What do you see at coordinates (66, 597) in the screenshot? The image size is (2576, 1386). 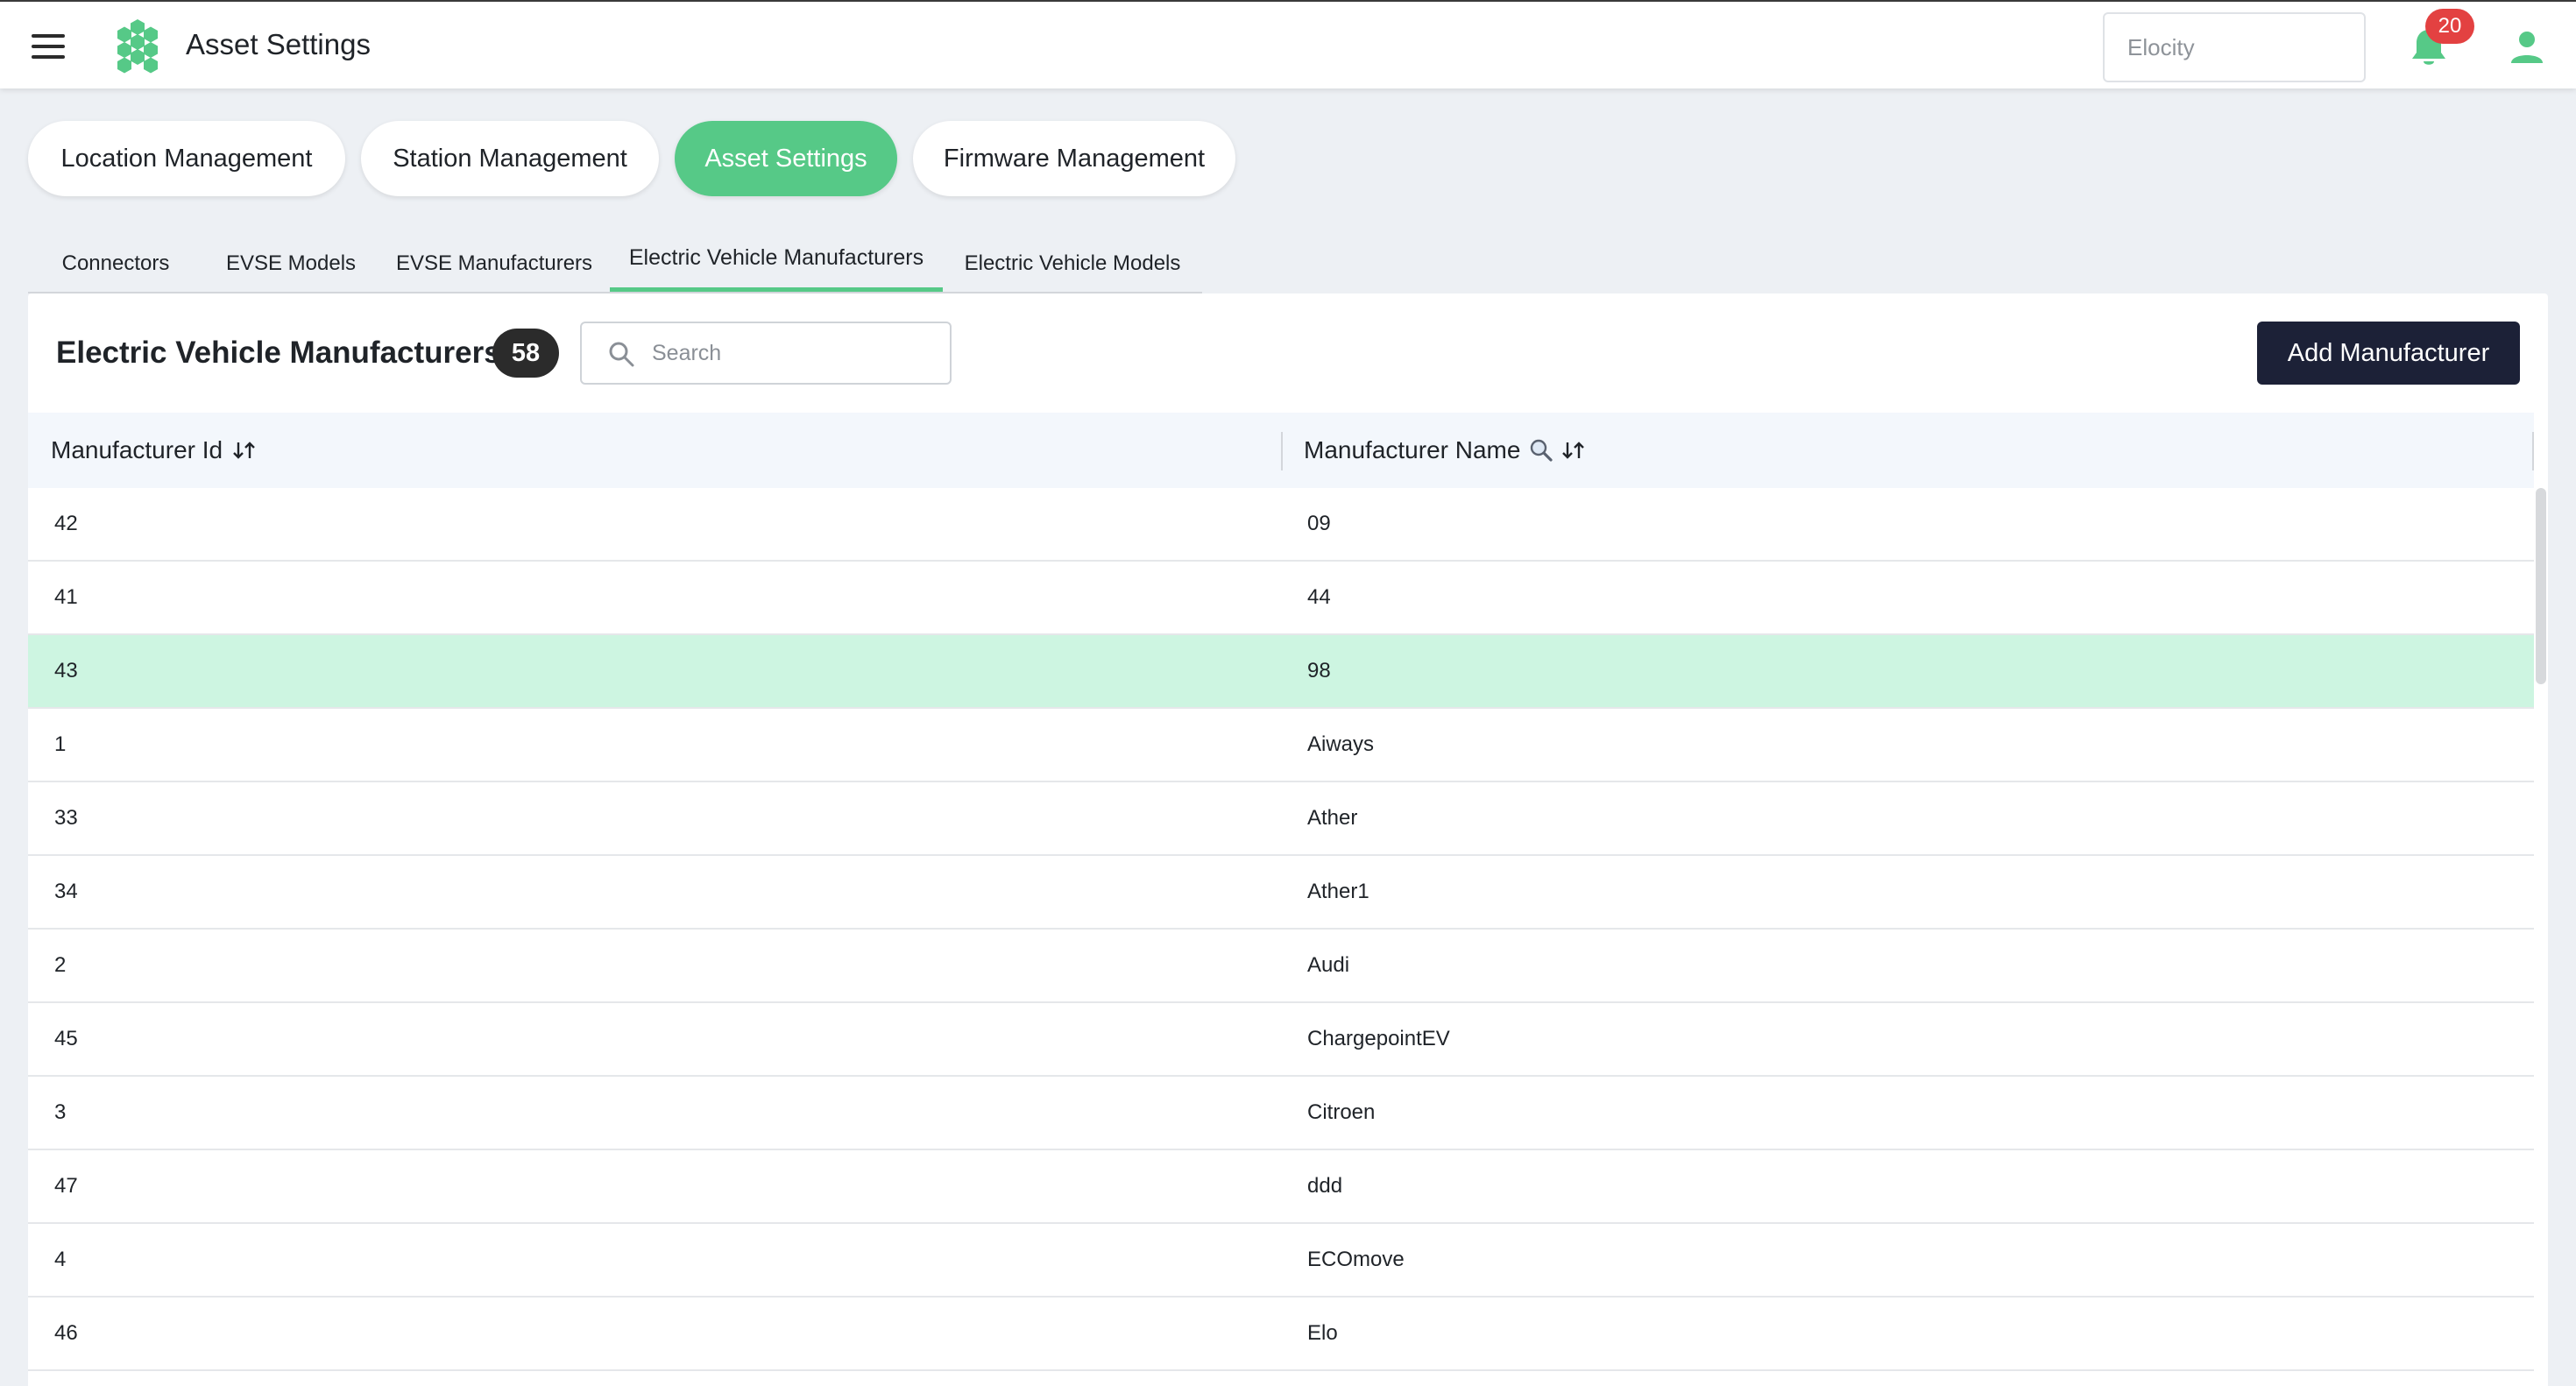 I see `cell-manufacturer-id: 41` at bounding box center [66, 597].